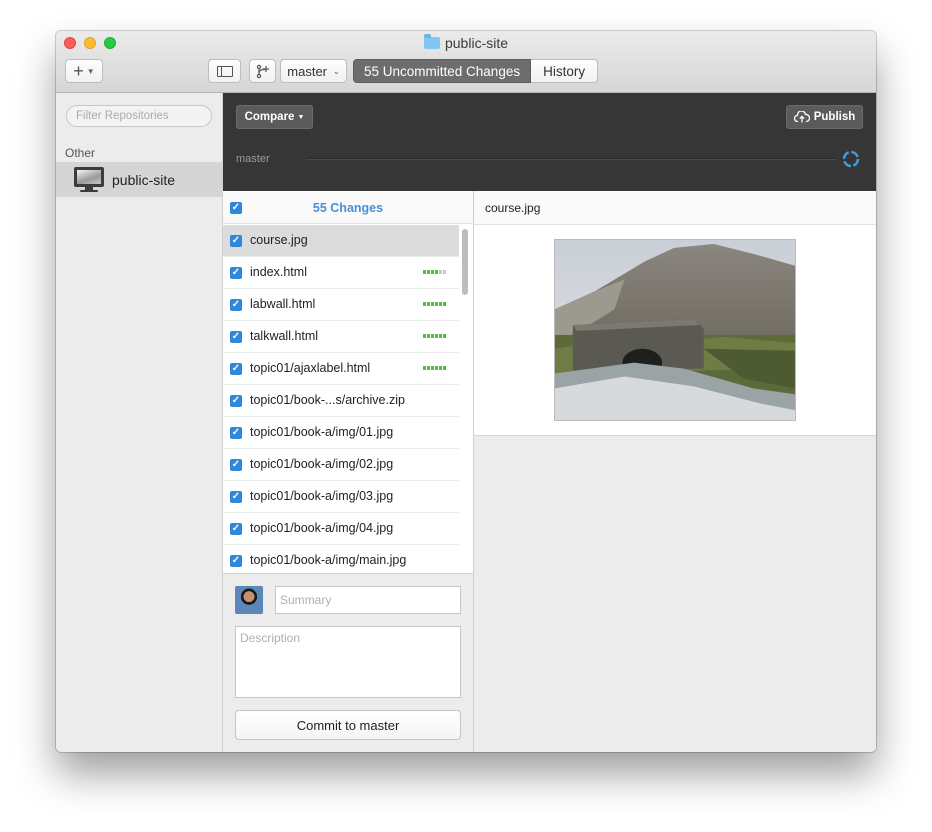 The height and width of the screenshot is (832, 932). I want to click on file-name: topic01/book-a/img/main.jpg, so click(328, 560).